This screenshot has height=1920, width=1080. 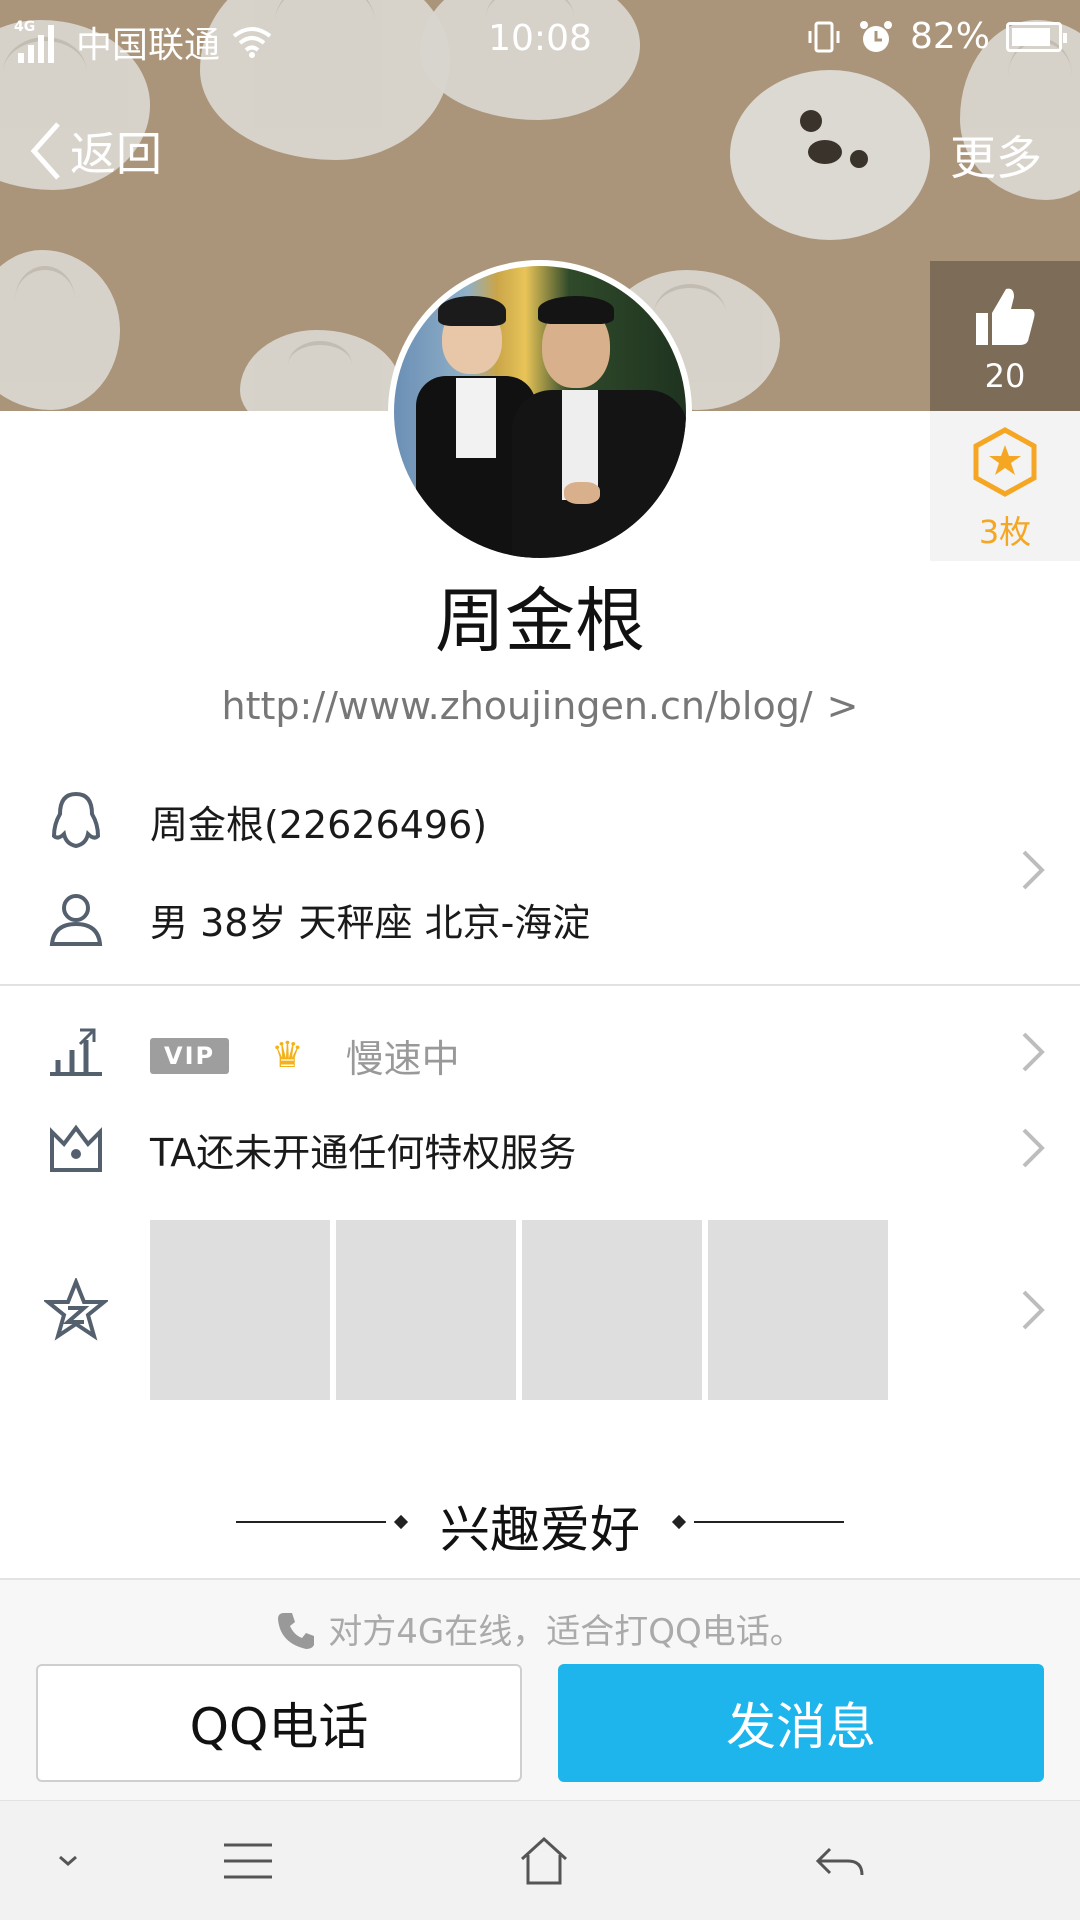 I want to click on battery-icon, so click(x=1036, y=36).